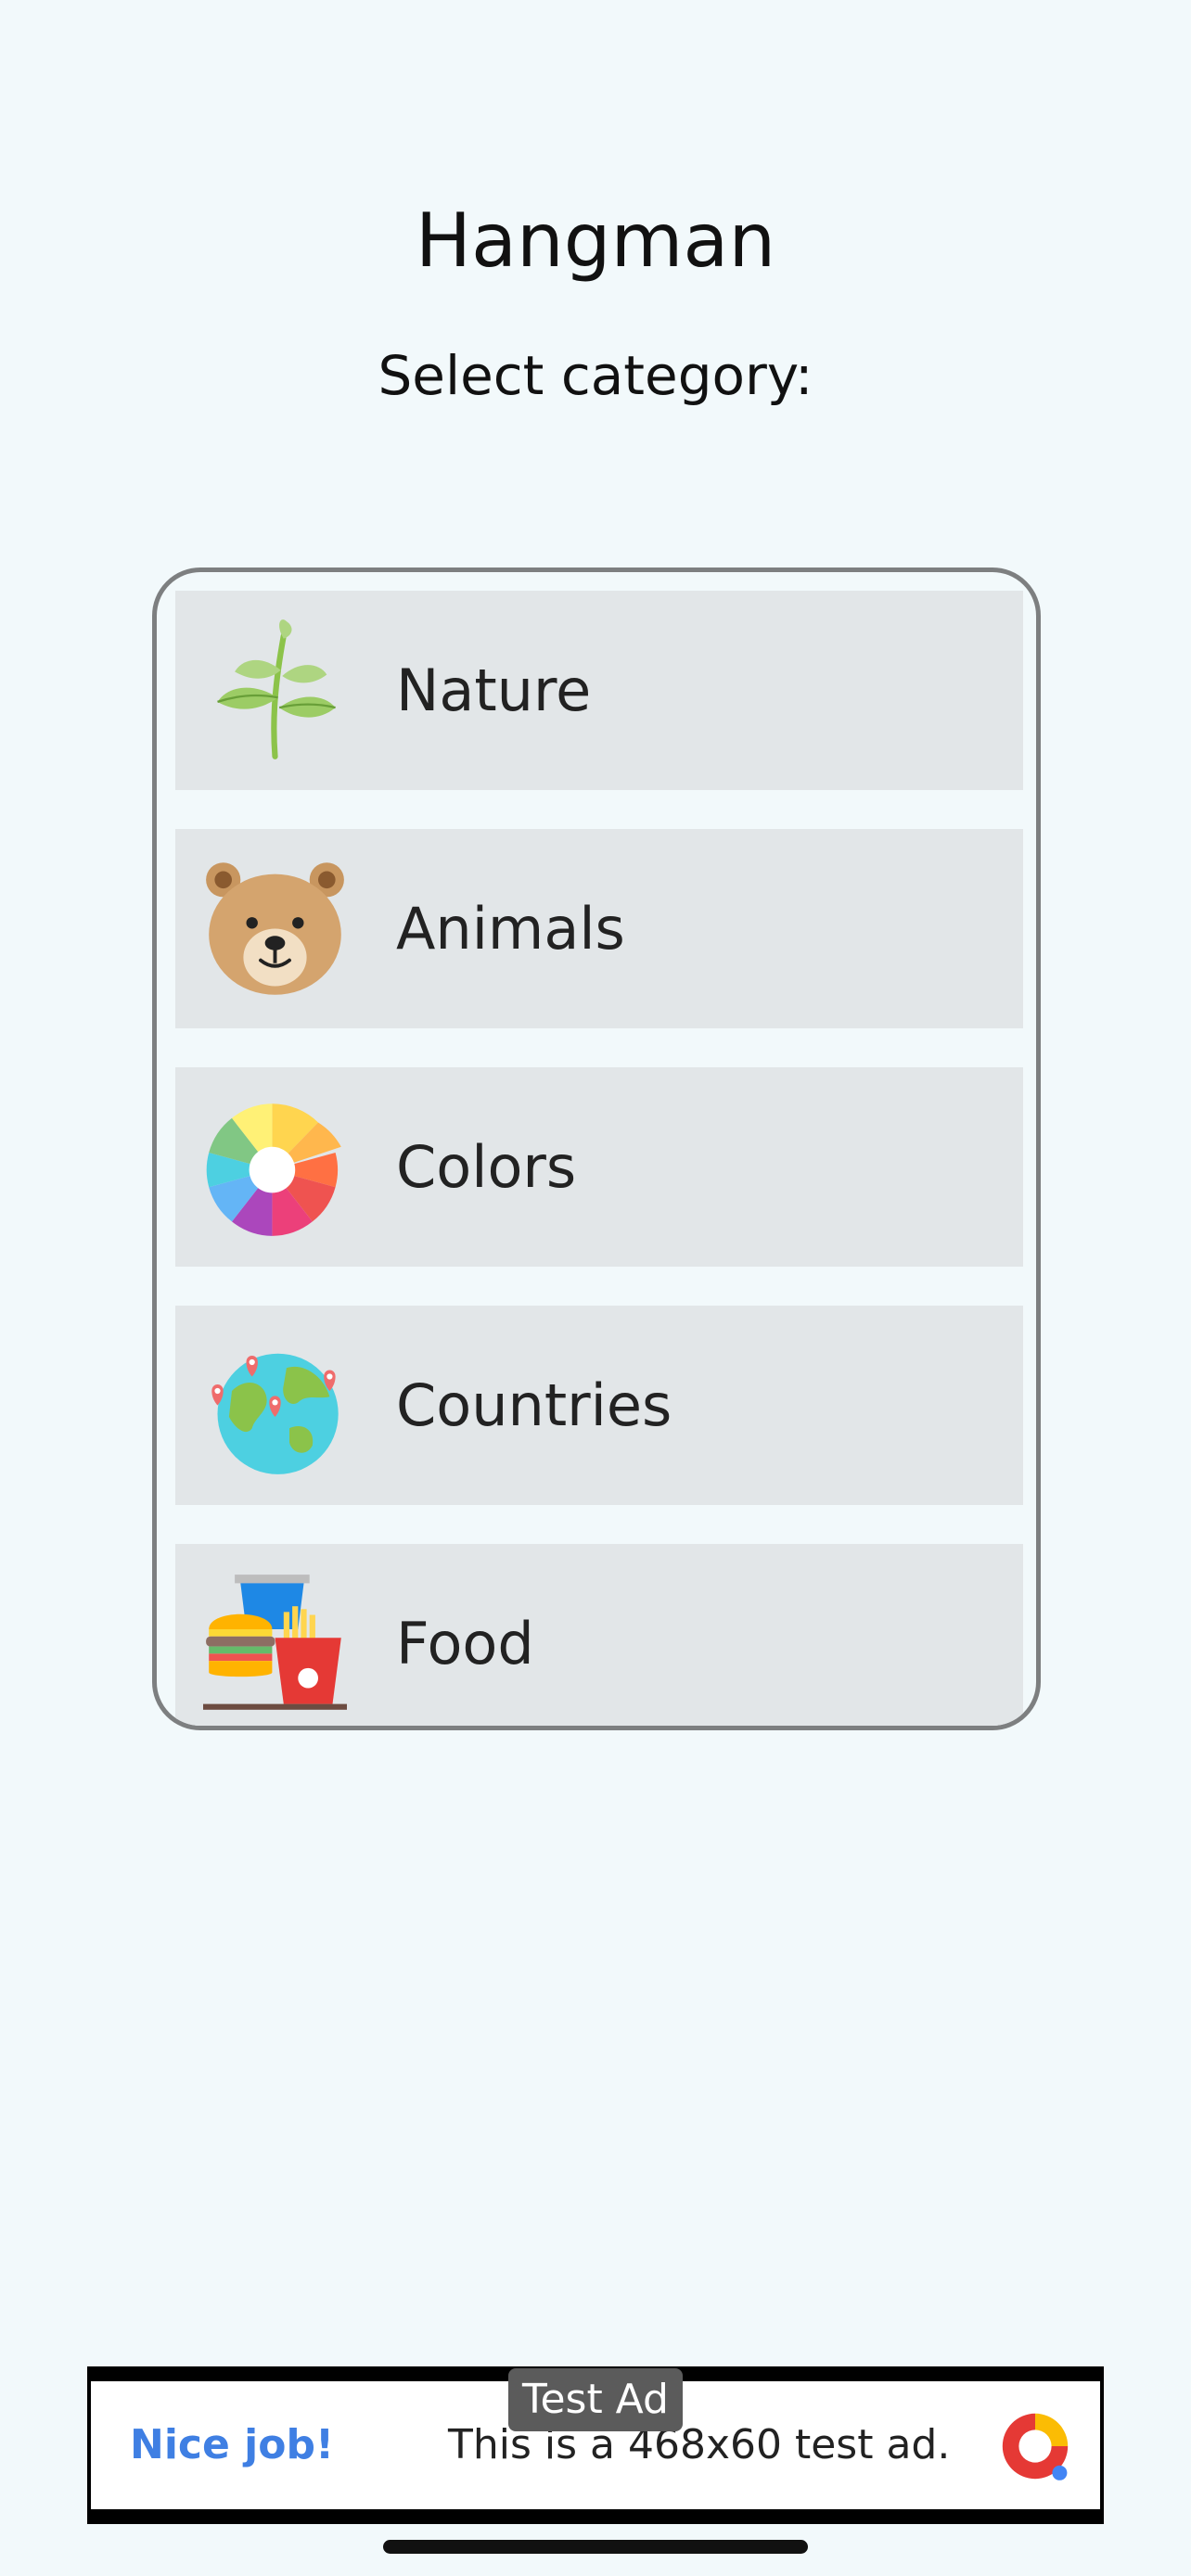  What do you see at coordinates (232, 2445) in the screenshot?
I see `ad-cta-link: Nice job!` at bounding box center [232, 2445].